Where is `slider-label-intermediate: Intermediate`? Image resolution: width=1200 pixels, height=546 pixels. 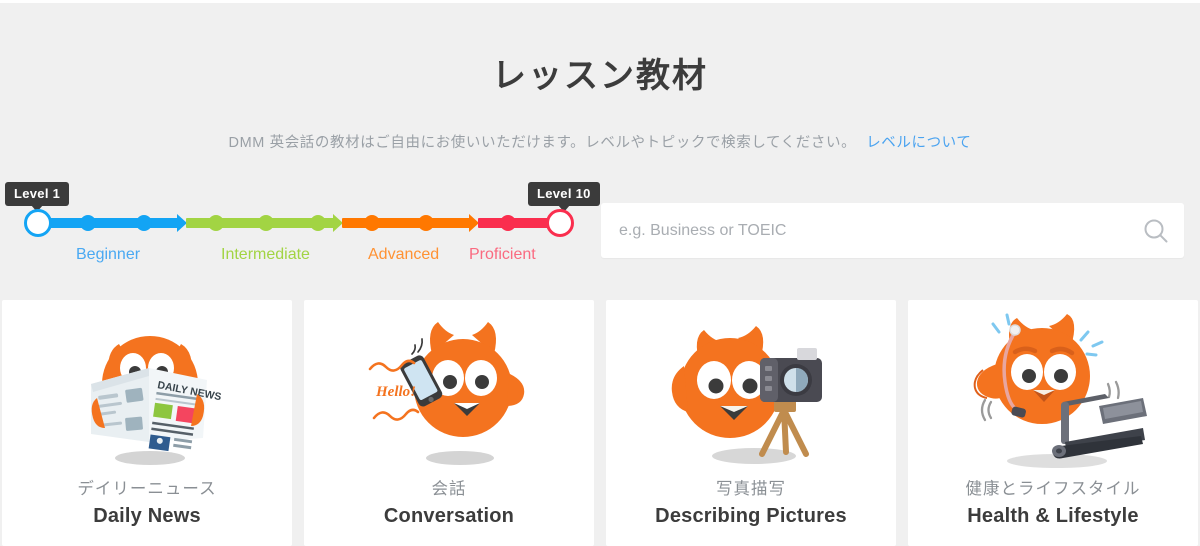 slider-label-intermediate: Intermediate is located at coordinates (265, 254).